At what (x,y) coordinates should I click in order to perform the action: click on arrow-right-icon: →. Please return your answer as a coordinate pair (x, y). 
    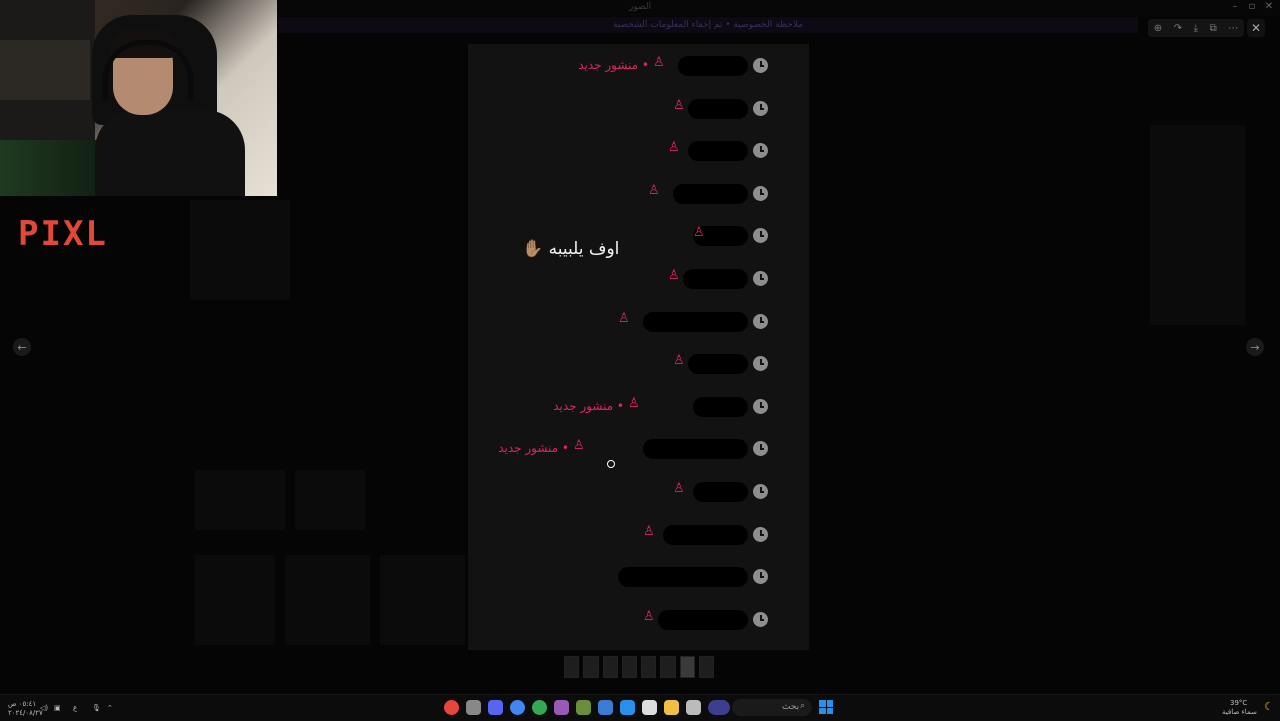
    Looking at the image, I should click on (1255, 347).